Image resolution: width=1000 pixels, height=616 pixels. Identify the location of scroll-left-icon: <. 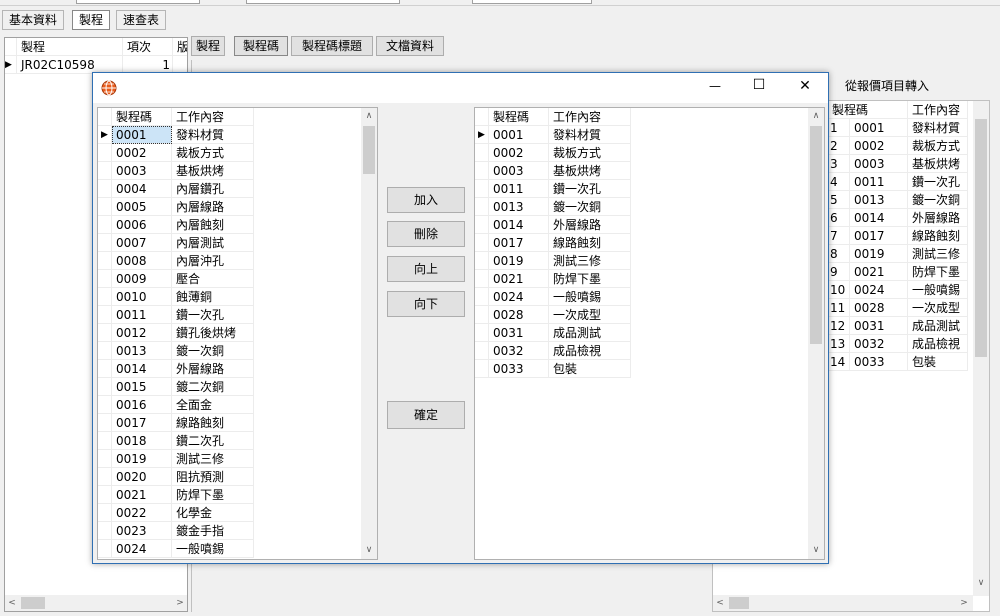
(720, 603).